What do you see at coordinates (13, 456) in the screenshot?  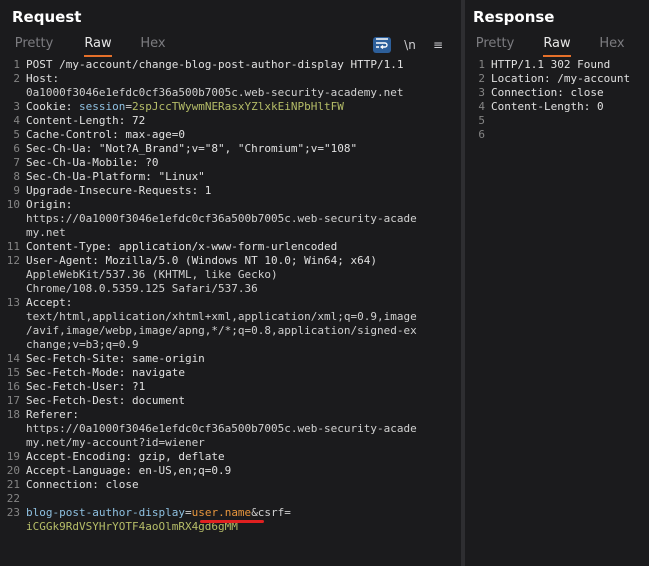 I see `line-number: 19` at bounding box center [13, 456].